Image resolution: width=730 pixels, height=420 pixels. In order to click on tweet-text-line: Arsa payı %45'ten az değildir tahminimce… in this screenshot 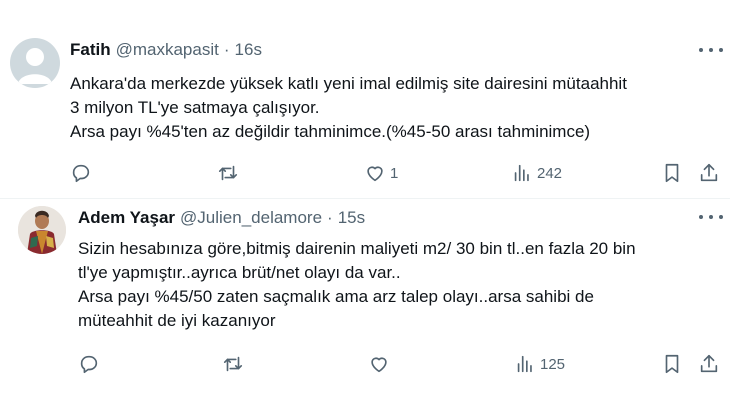, I will do `click(330, 131)`.